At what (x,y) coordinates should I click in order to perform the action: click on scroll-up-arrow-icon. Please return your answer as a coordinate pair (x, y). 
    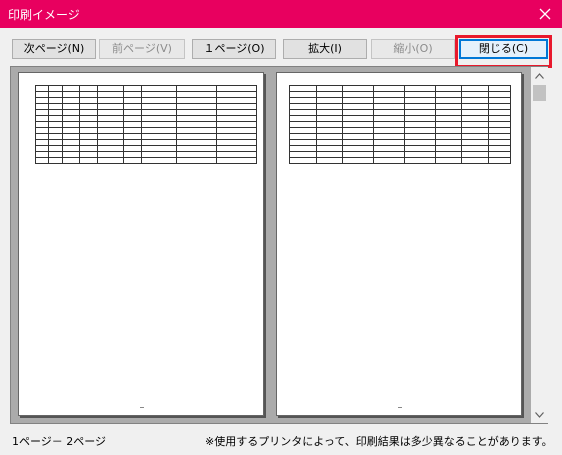
    Looking at the image, I should click on (539, 75).